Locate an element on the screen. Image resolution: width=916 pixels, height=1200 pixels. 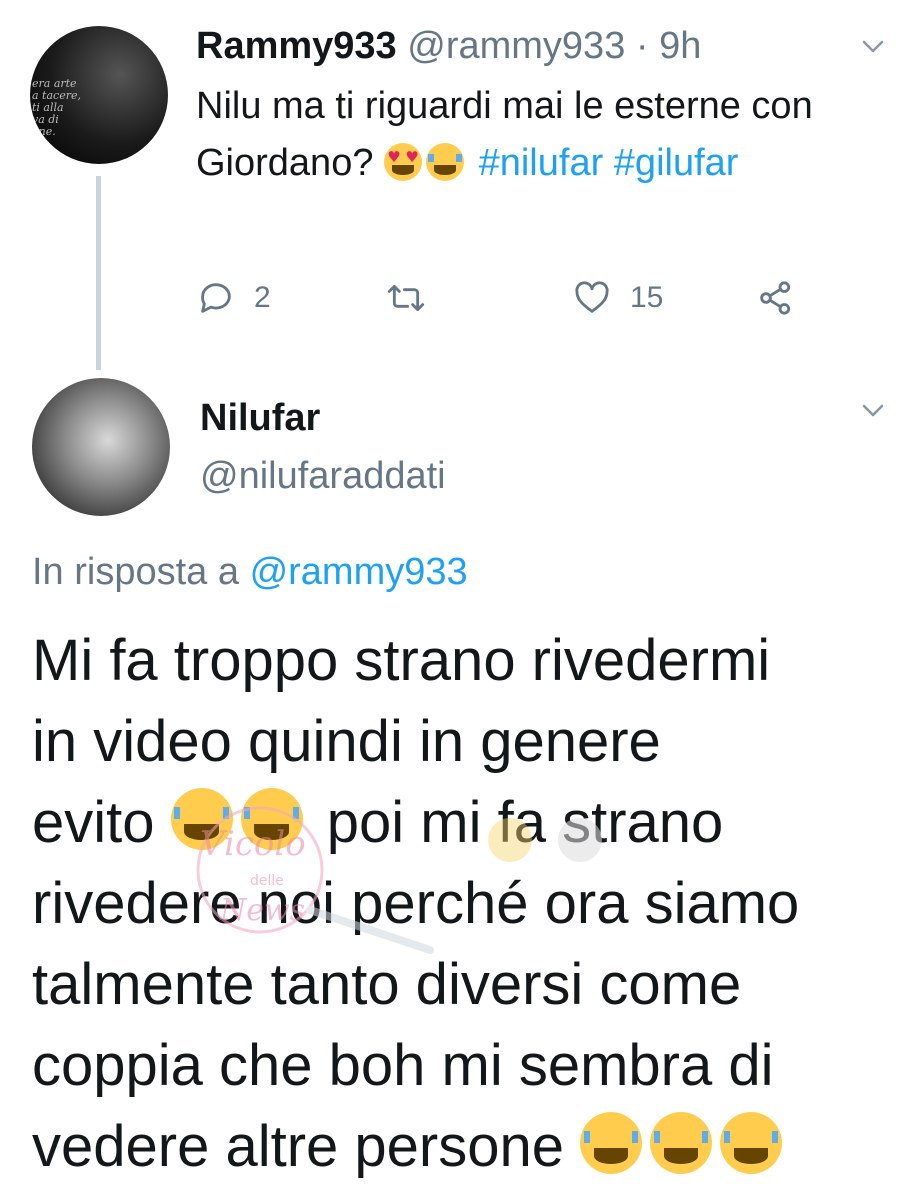
text-fragment: vedere altre persone is located at coordinates (298, 1146).